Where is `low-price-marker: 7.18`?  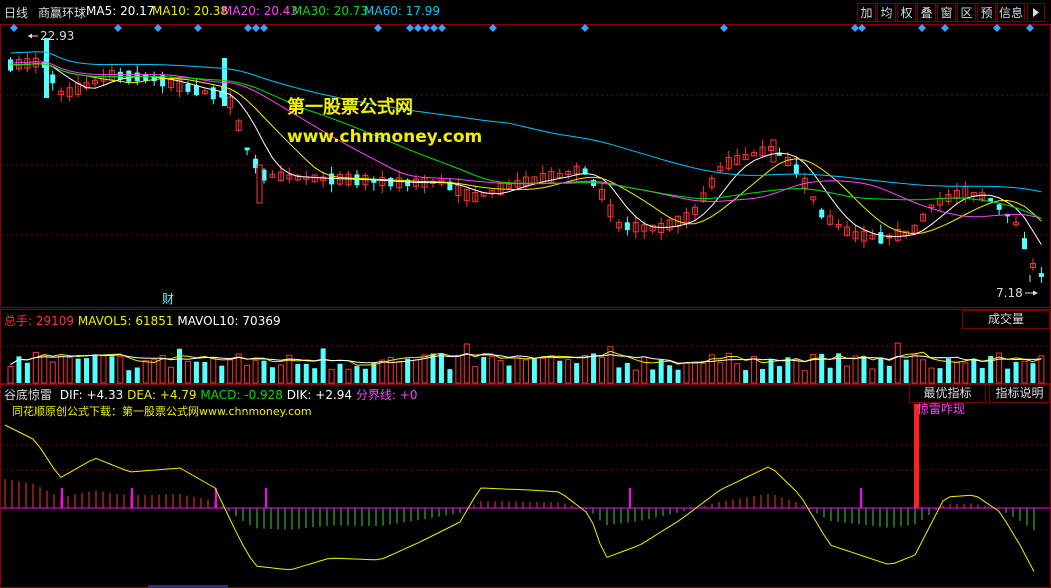
low-price-marker: 7.18 is located at coordinates (1017, 287).